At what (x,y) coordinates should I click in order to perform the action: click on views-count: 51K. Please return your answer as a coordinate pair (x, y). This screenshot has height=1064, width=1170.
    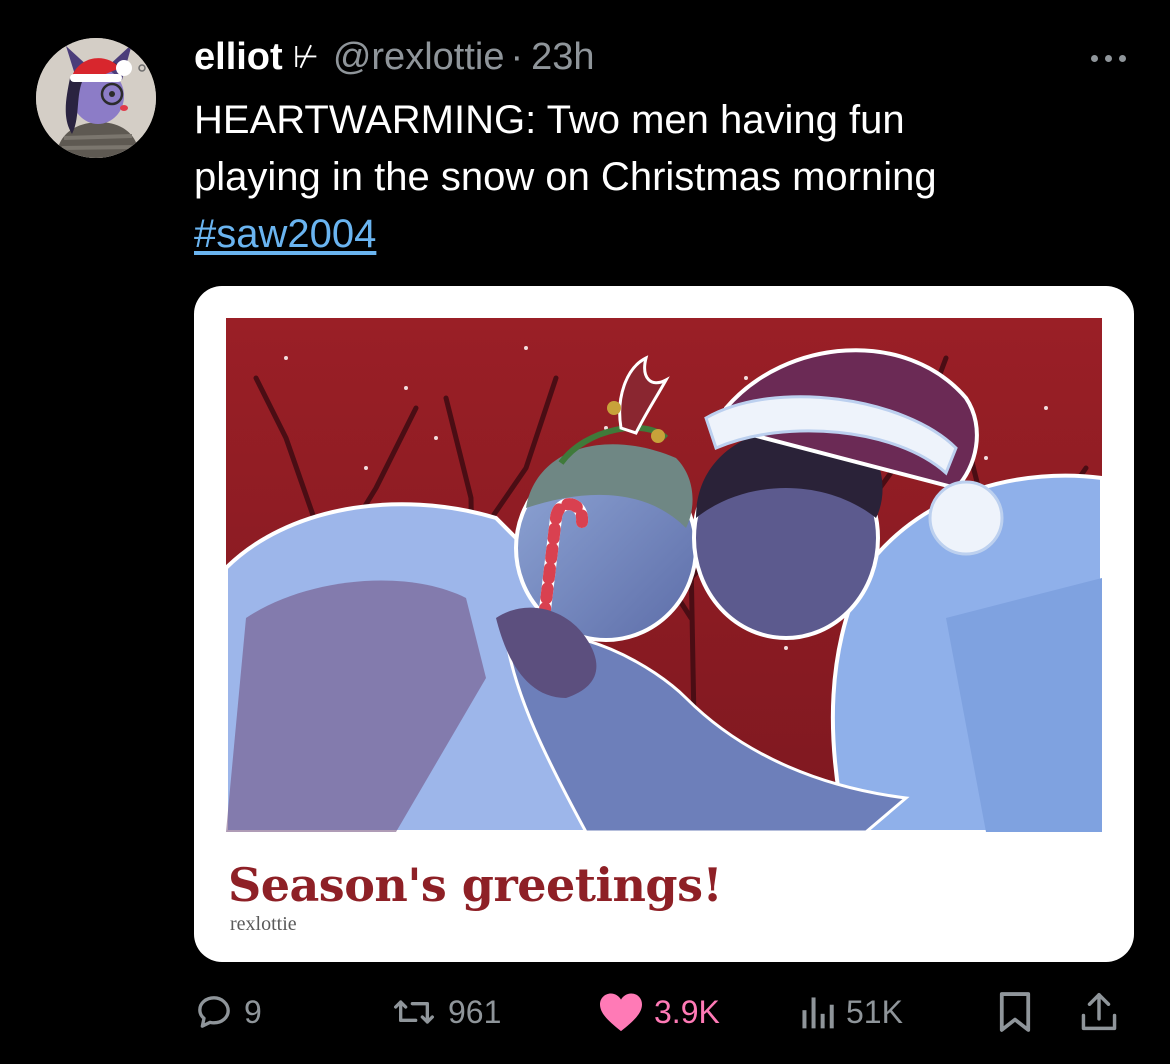
    Looking at the image, I should click on (874, 1011).